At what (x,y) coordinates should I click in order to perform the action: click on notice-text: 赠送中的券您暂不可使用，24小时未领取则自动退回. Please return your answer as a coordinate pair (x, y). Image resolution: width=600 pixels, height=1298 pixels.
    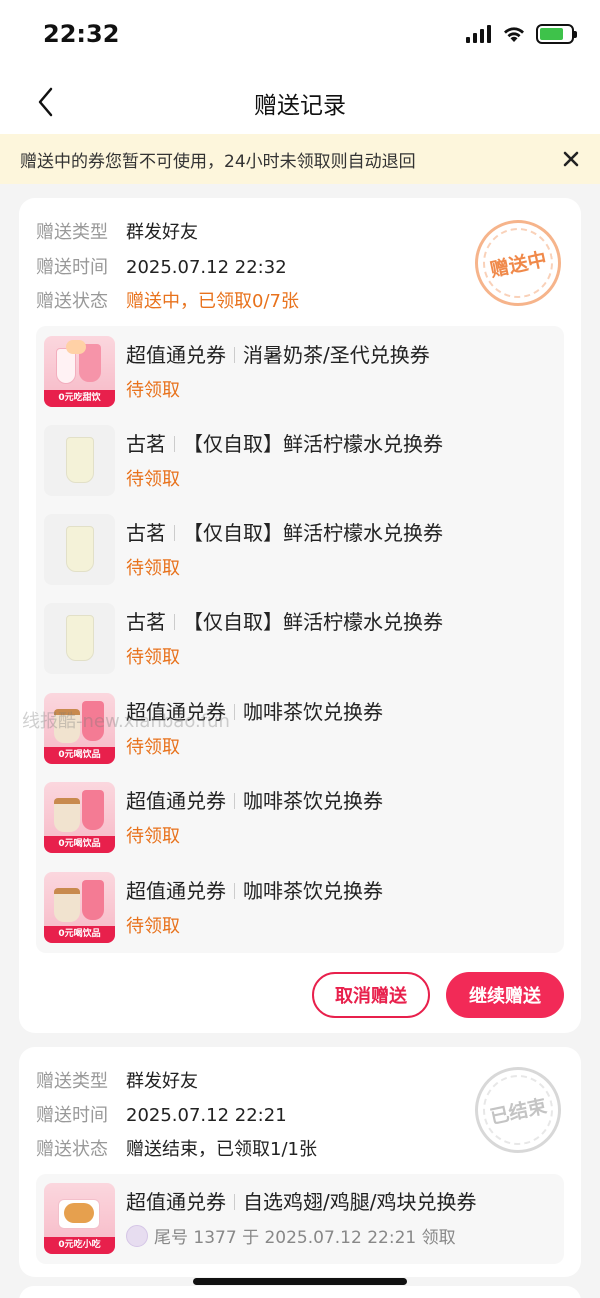
    Looking at the image, I should click on (218, 162).